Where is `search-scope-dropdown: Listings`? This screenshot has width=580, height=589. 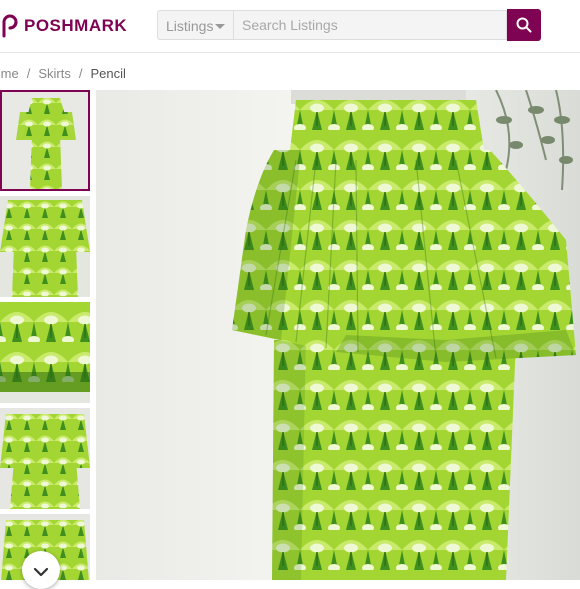
search-scope-dropdown: Listings is located at coordinates (195, 25).